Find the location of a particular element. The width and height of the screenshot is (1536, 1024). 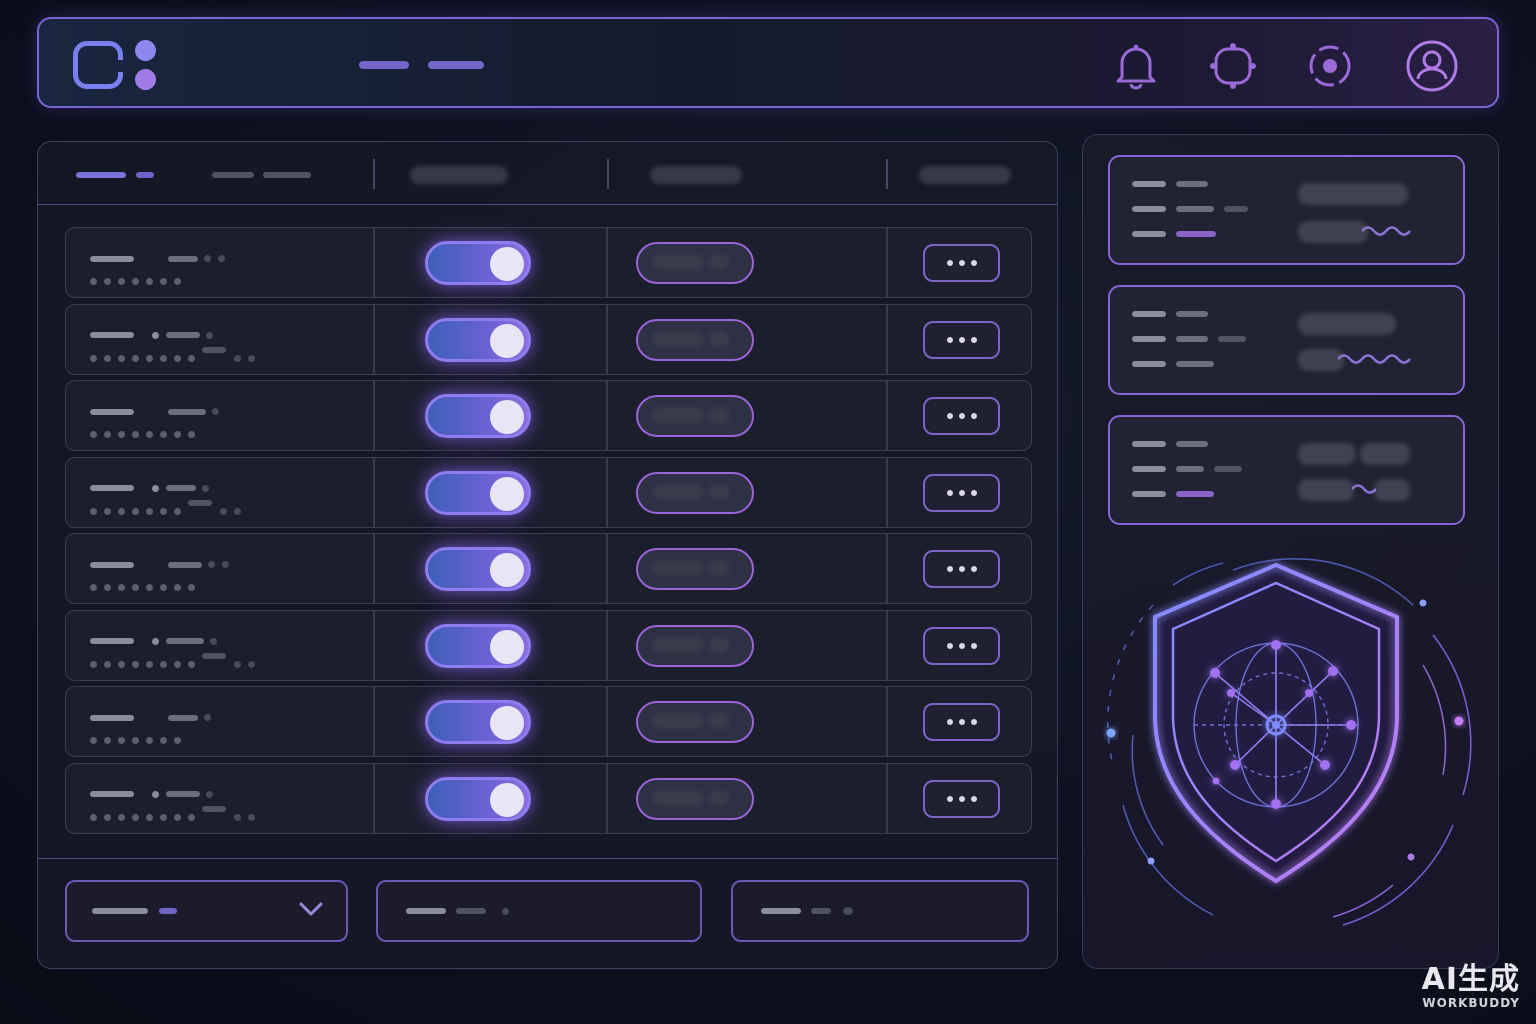

tab-active is located at coordinates (101, 175).